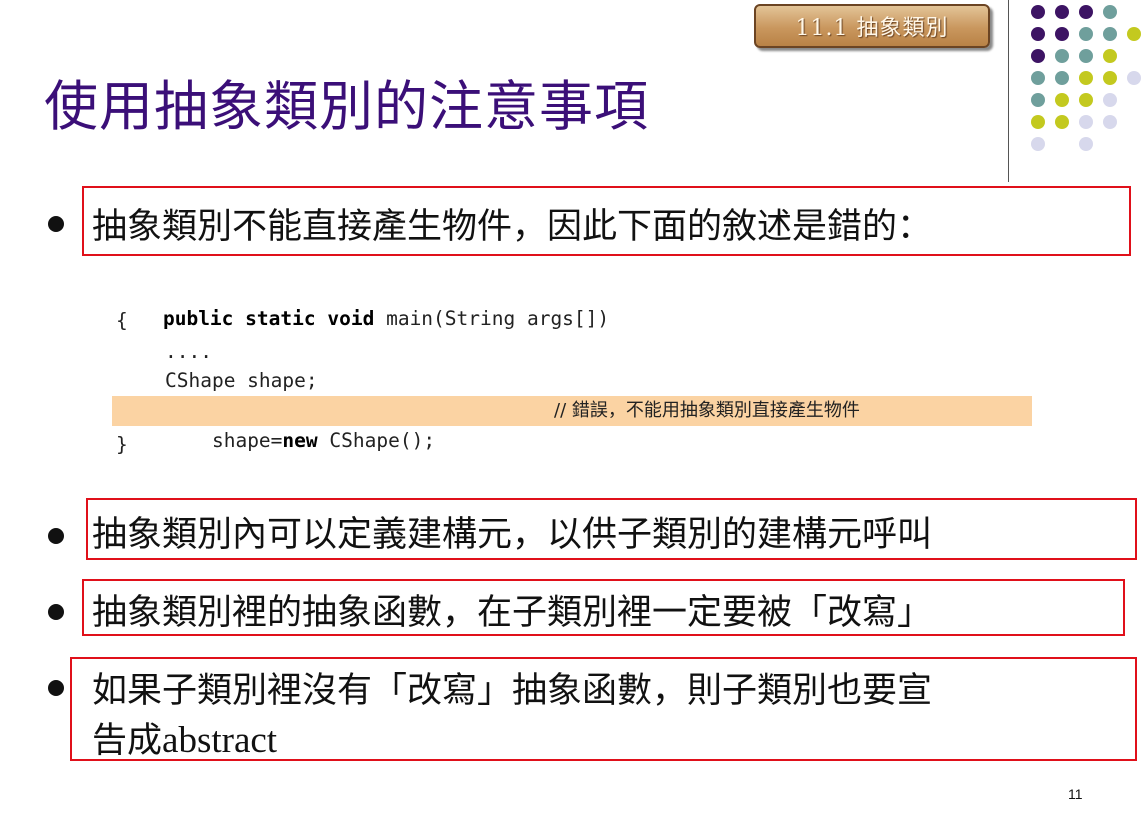 This screenshot has width=1145, height=827. Describe the element at coordinates (220, 740) in the screenshot. I see `bullet-keyword: abstract` at that location.